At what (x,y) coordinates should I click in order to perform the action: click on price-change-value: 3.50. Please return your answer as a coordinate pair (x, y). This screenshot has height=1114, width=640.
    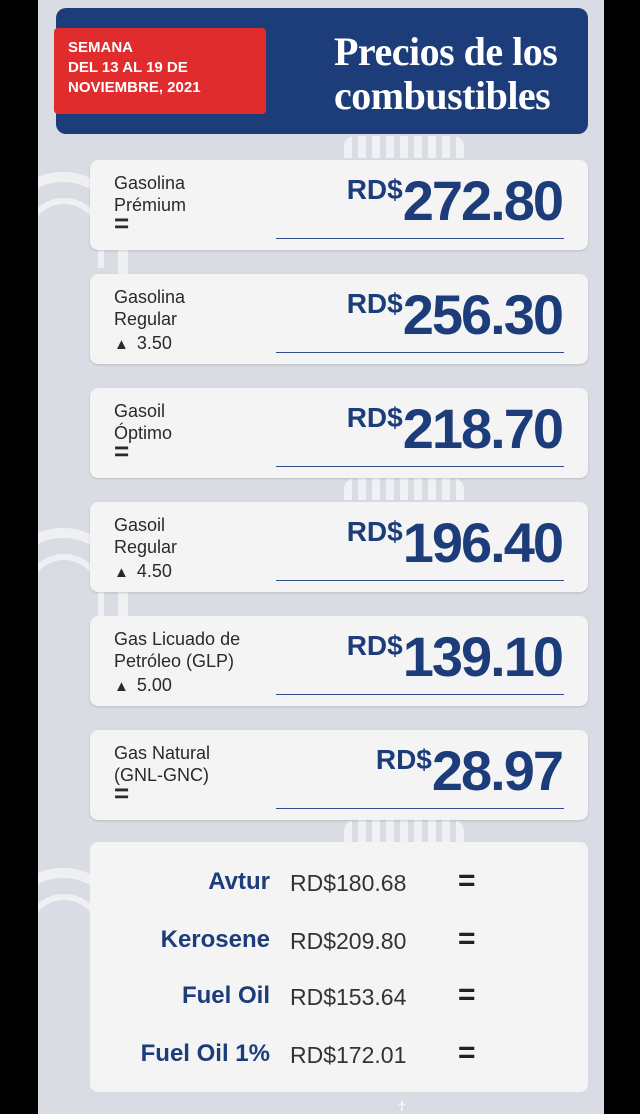
    Looking at the image, I should click on (154, 343).